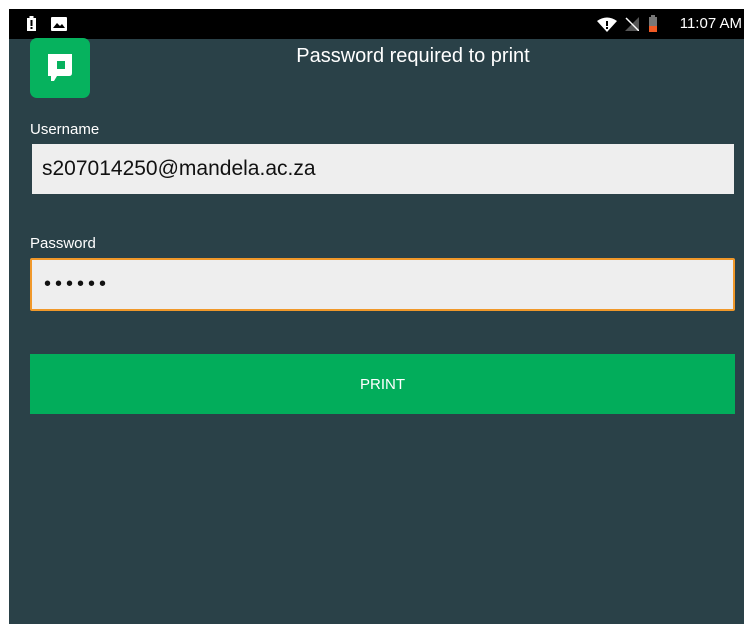  What do you see at coordinates (376, 24) in the screenshot?
I see `status-bar: 11:07 AM` at bounding box center [376, 24].